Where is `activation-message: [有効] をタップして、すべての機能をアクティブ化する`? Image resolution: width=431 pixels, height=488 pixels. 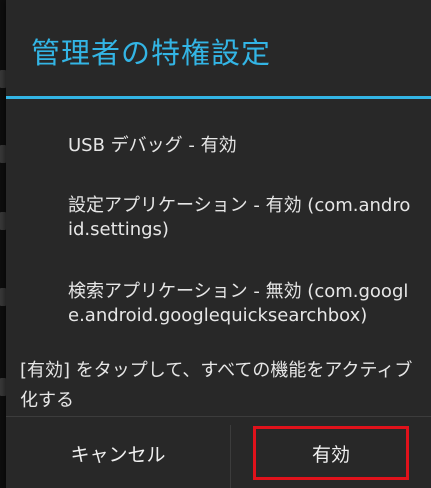
activation-message: [有効] をタップして、すべての機能をアクティブ化する is located at coordinates (216, 385).